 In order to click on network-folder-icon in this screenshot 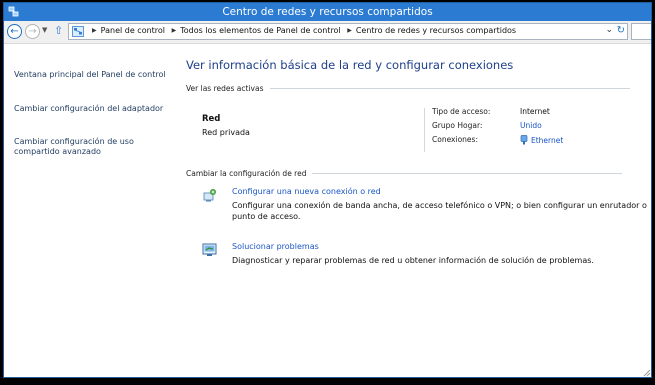, I will do `click(78, 31)`.